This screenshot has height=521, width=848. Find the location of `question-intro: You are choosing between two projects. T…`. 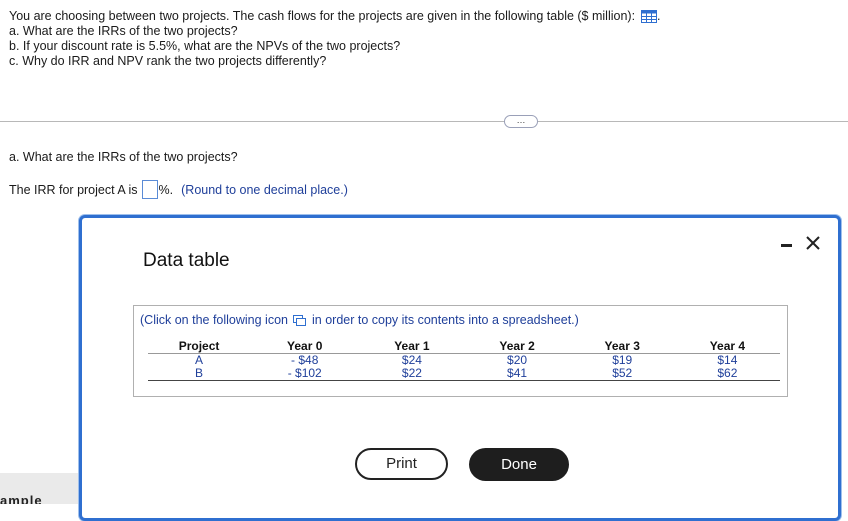

question-intro: You are choosing between two projects. T… is located at coordinates (335, 39).